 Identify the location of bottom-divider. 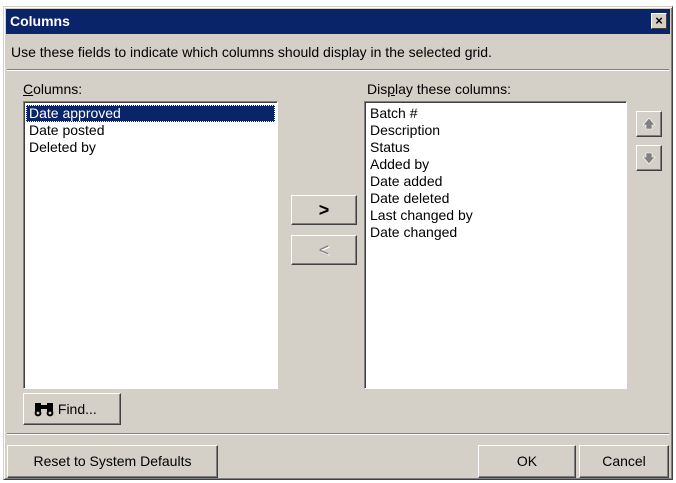
(338, 434).